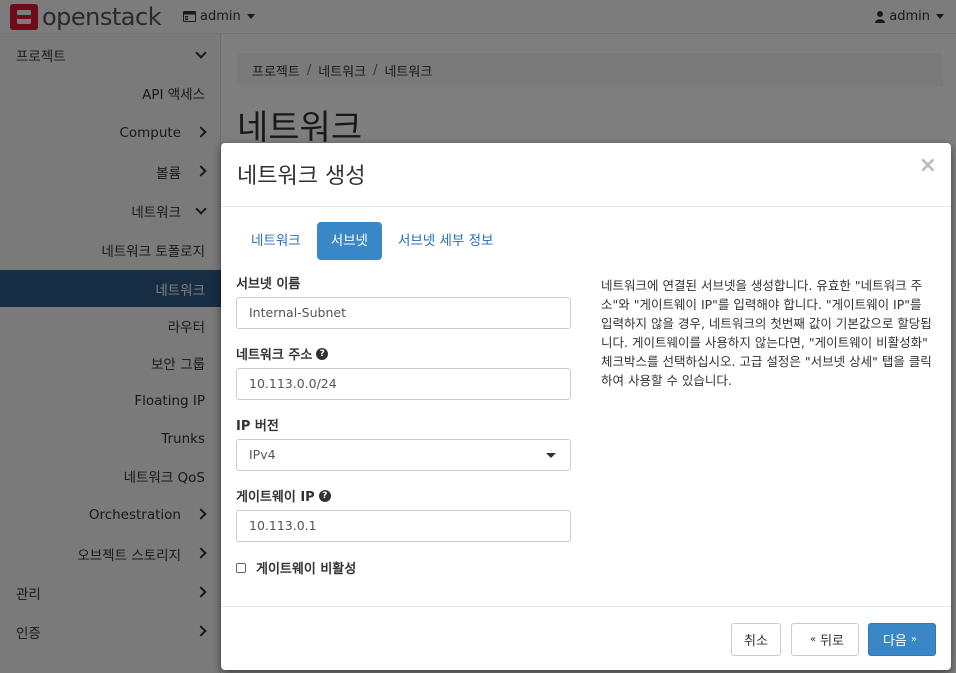 Image resolution: width=956 pixels, height=673 pixels. What do you see at coordinates (813, 639) in the screenshot?
I see `double-chevron-left-icon: «` at bounding box center [813, 639].